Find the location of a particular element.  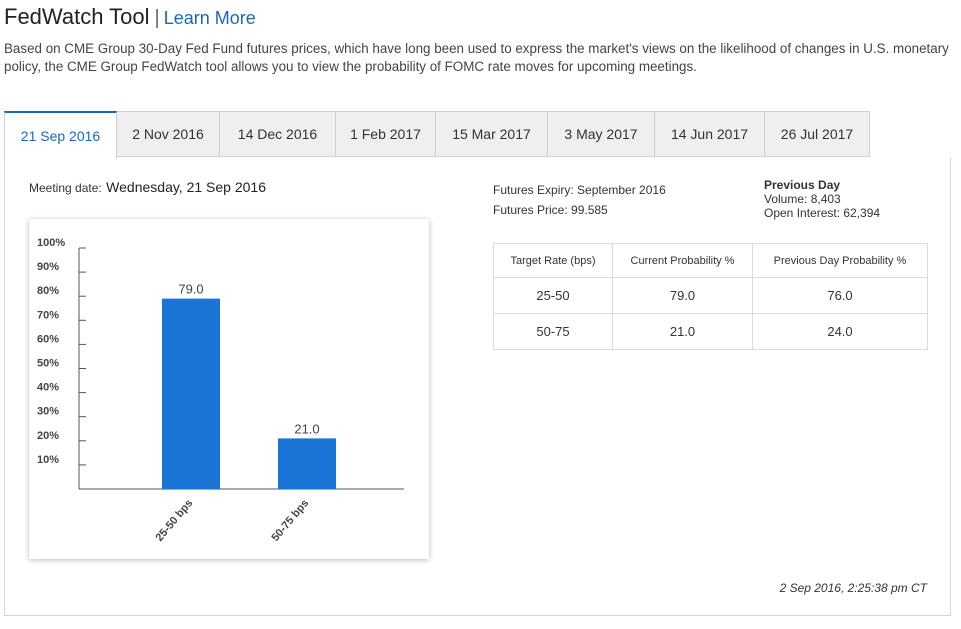

cell-target-rate: 25-50 is located at coordinates (553, 295).